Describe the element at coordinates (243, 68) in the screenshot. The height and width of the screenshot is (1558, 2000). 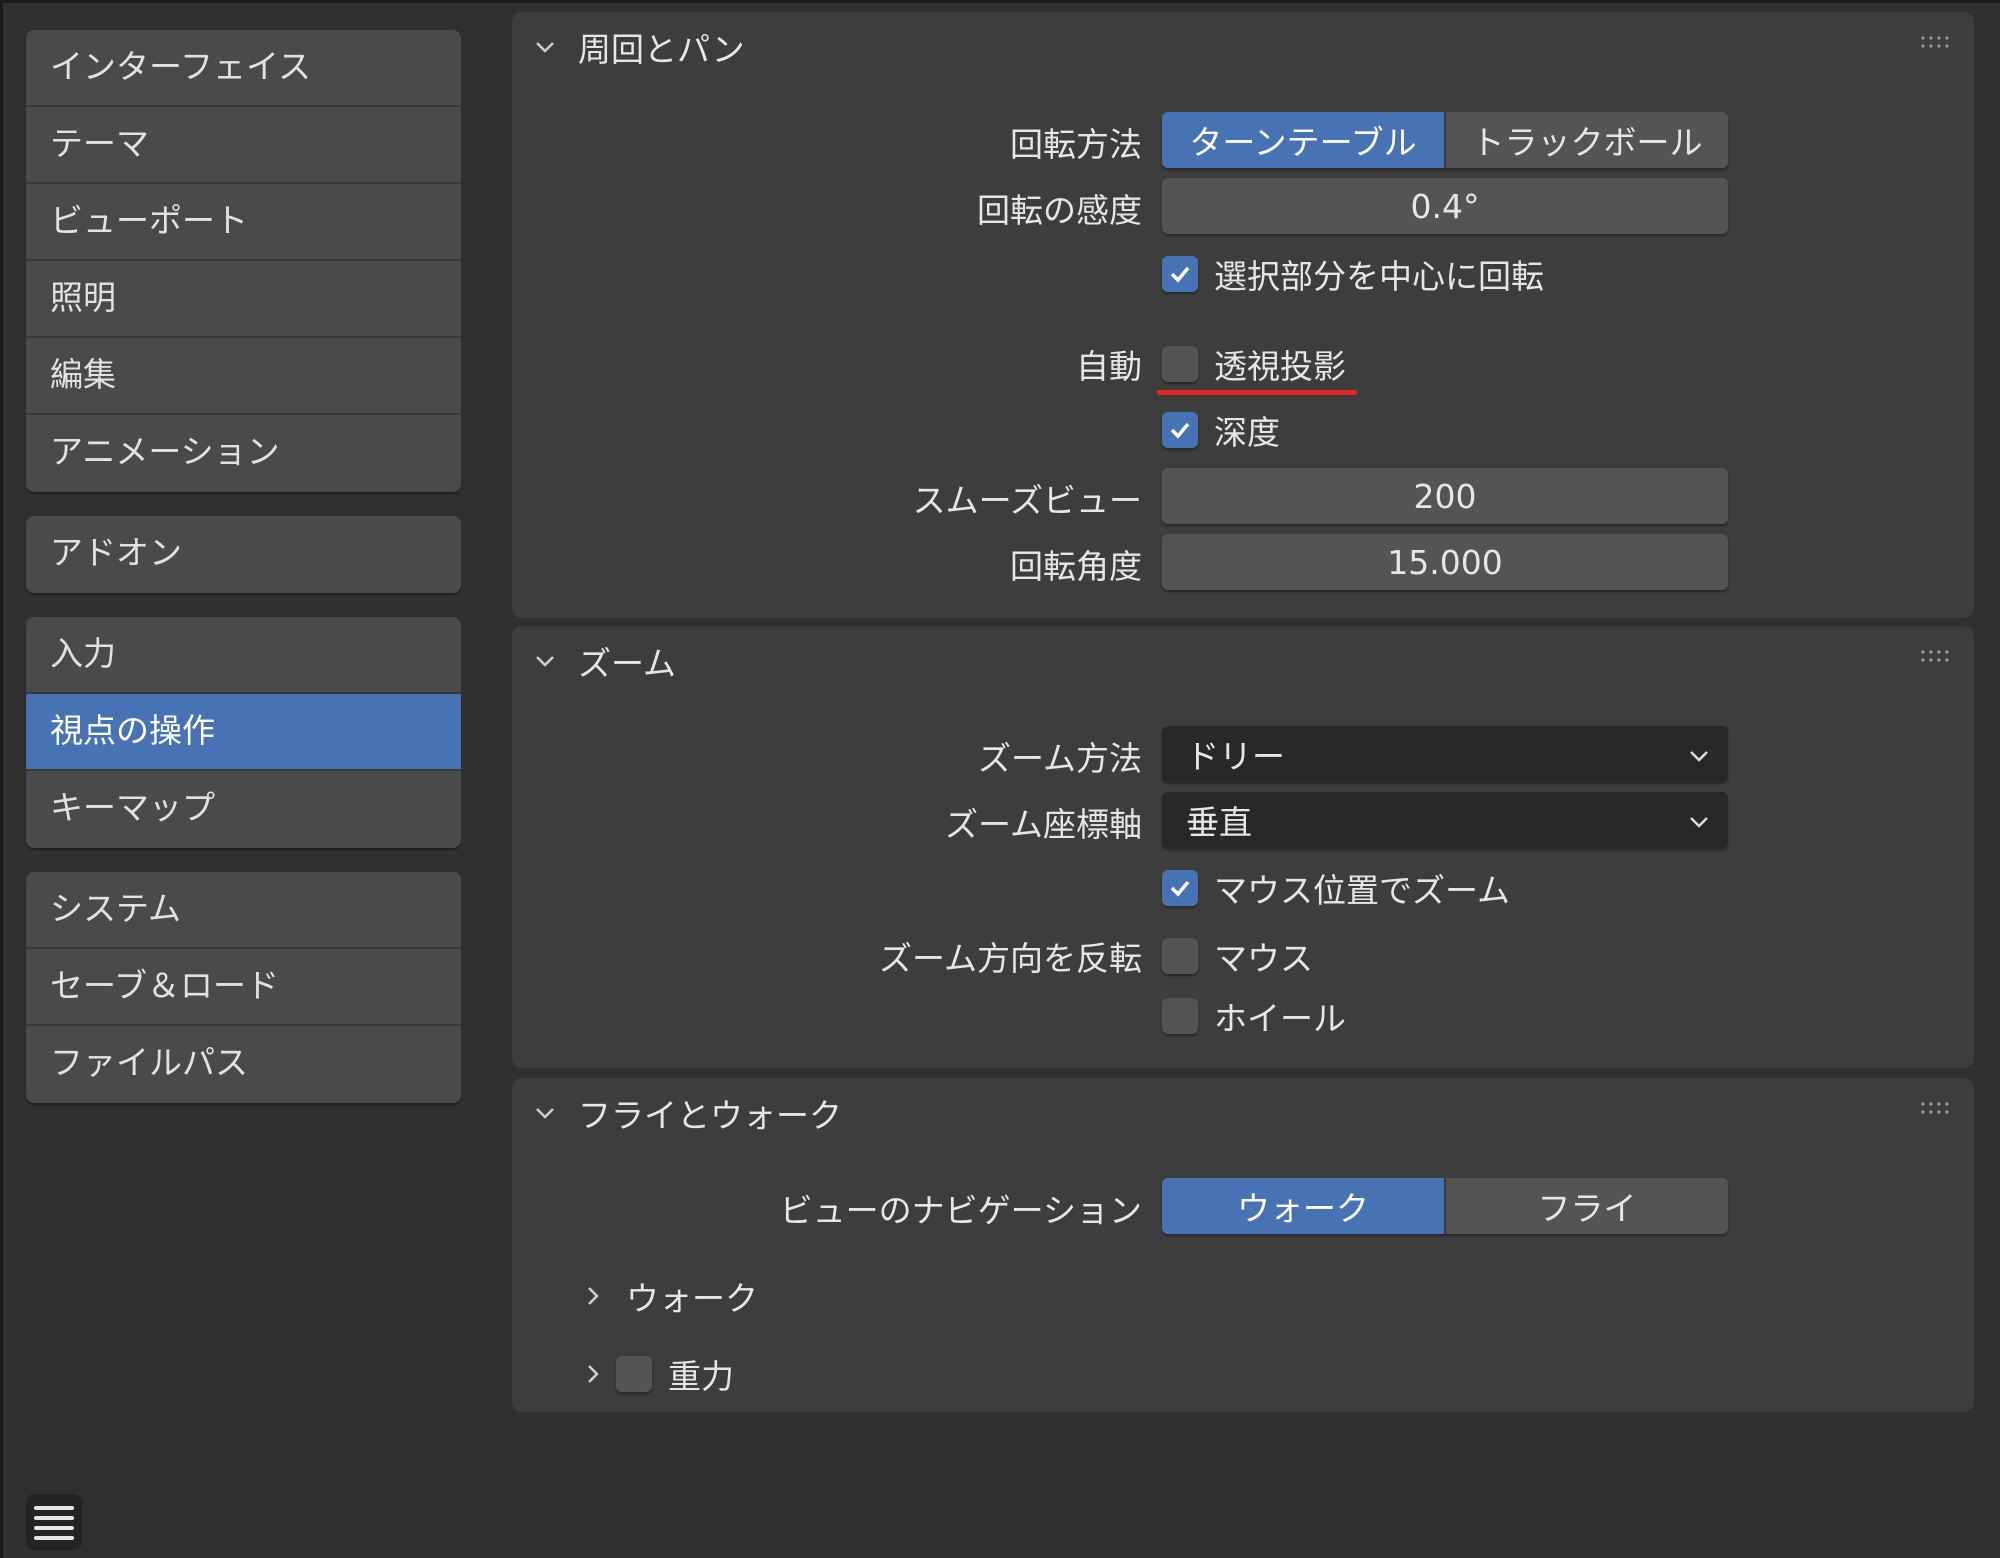
I see `sidebar-item-interface: インターフェイス` at that location.